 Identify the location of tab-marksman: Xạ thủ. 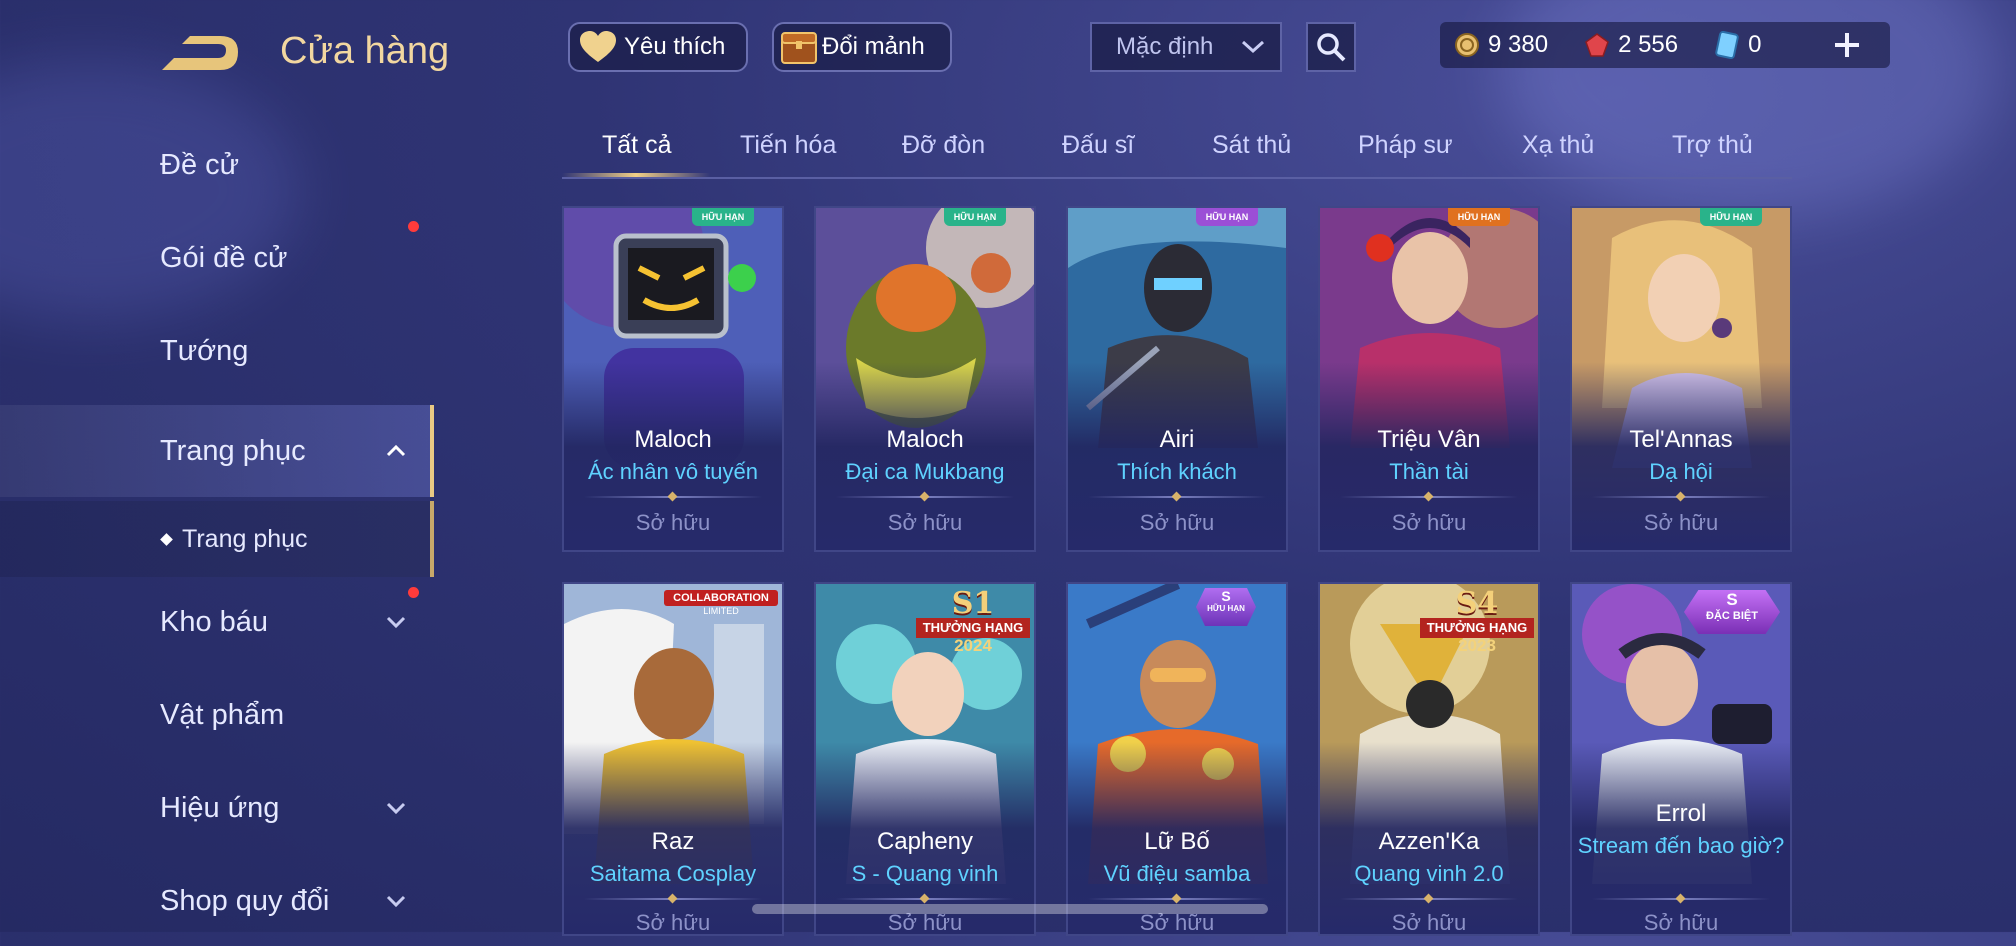
(1558, 145).